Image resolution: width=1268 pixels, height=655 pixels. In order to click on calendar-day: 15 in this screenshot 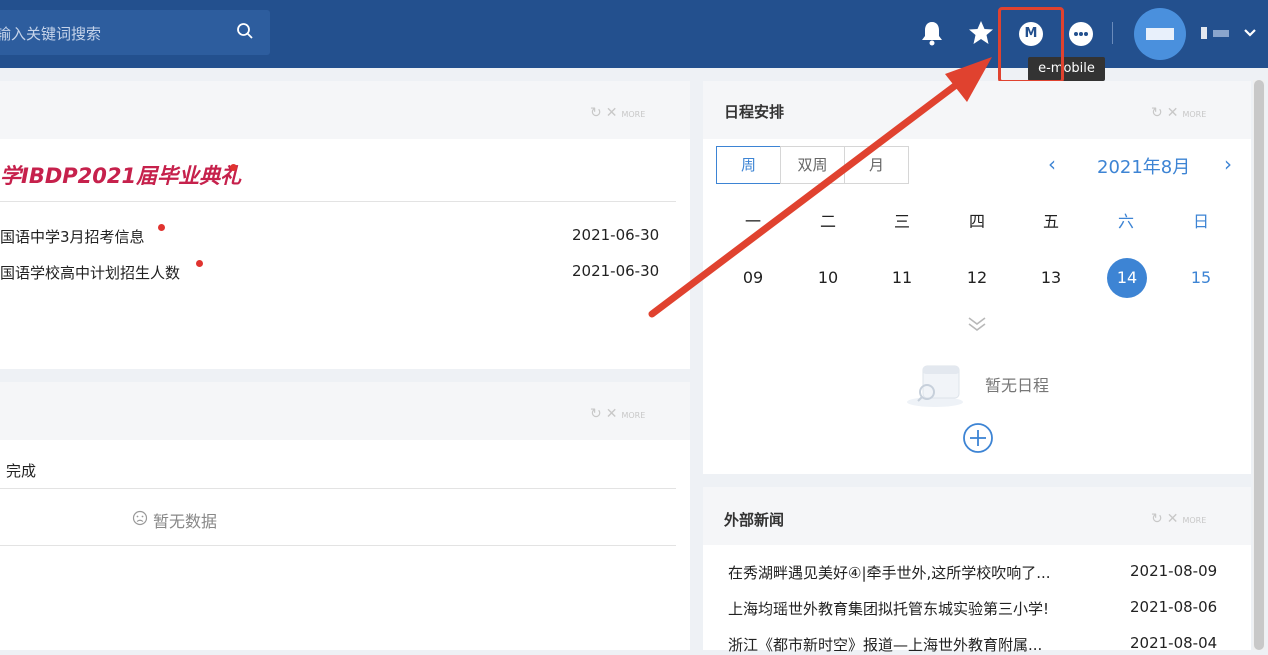, I will do `click(1201, 278)`.